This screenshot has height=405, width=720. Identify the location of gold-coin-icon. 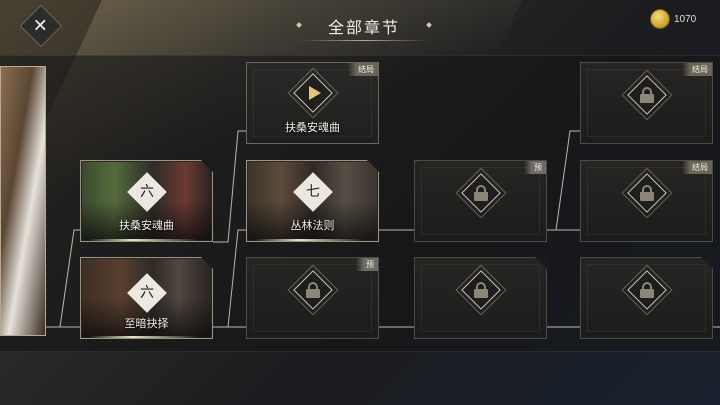
(660, 19).